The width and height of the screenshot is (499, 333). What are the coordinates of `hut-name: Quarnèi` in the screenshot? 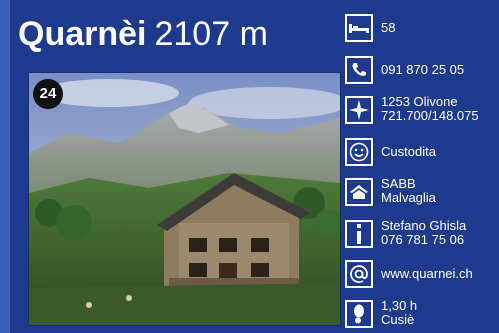 It's located at (82, 34).